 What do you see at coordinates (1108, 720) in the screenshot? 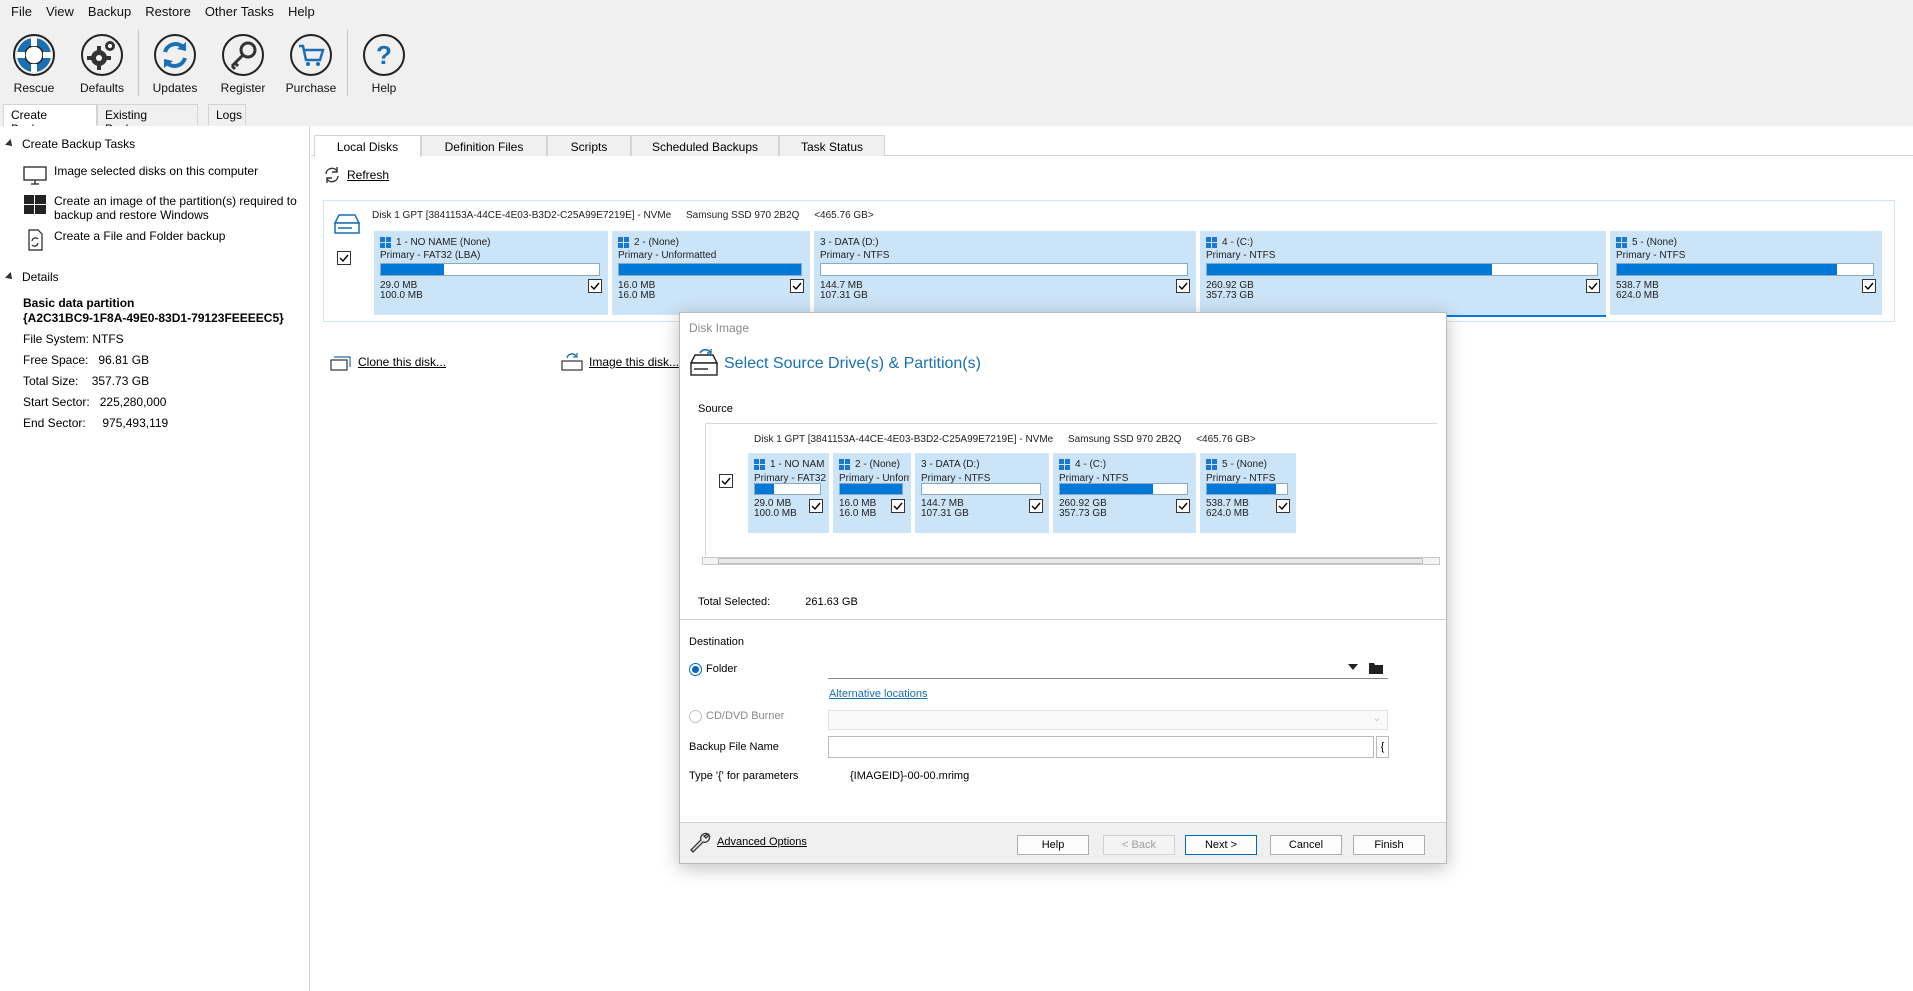
I see `cd-burner-select: ⌄` at bounding box center [1108, 720].